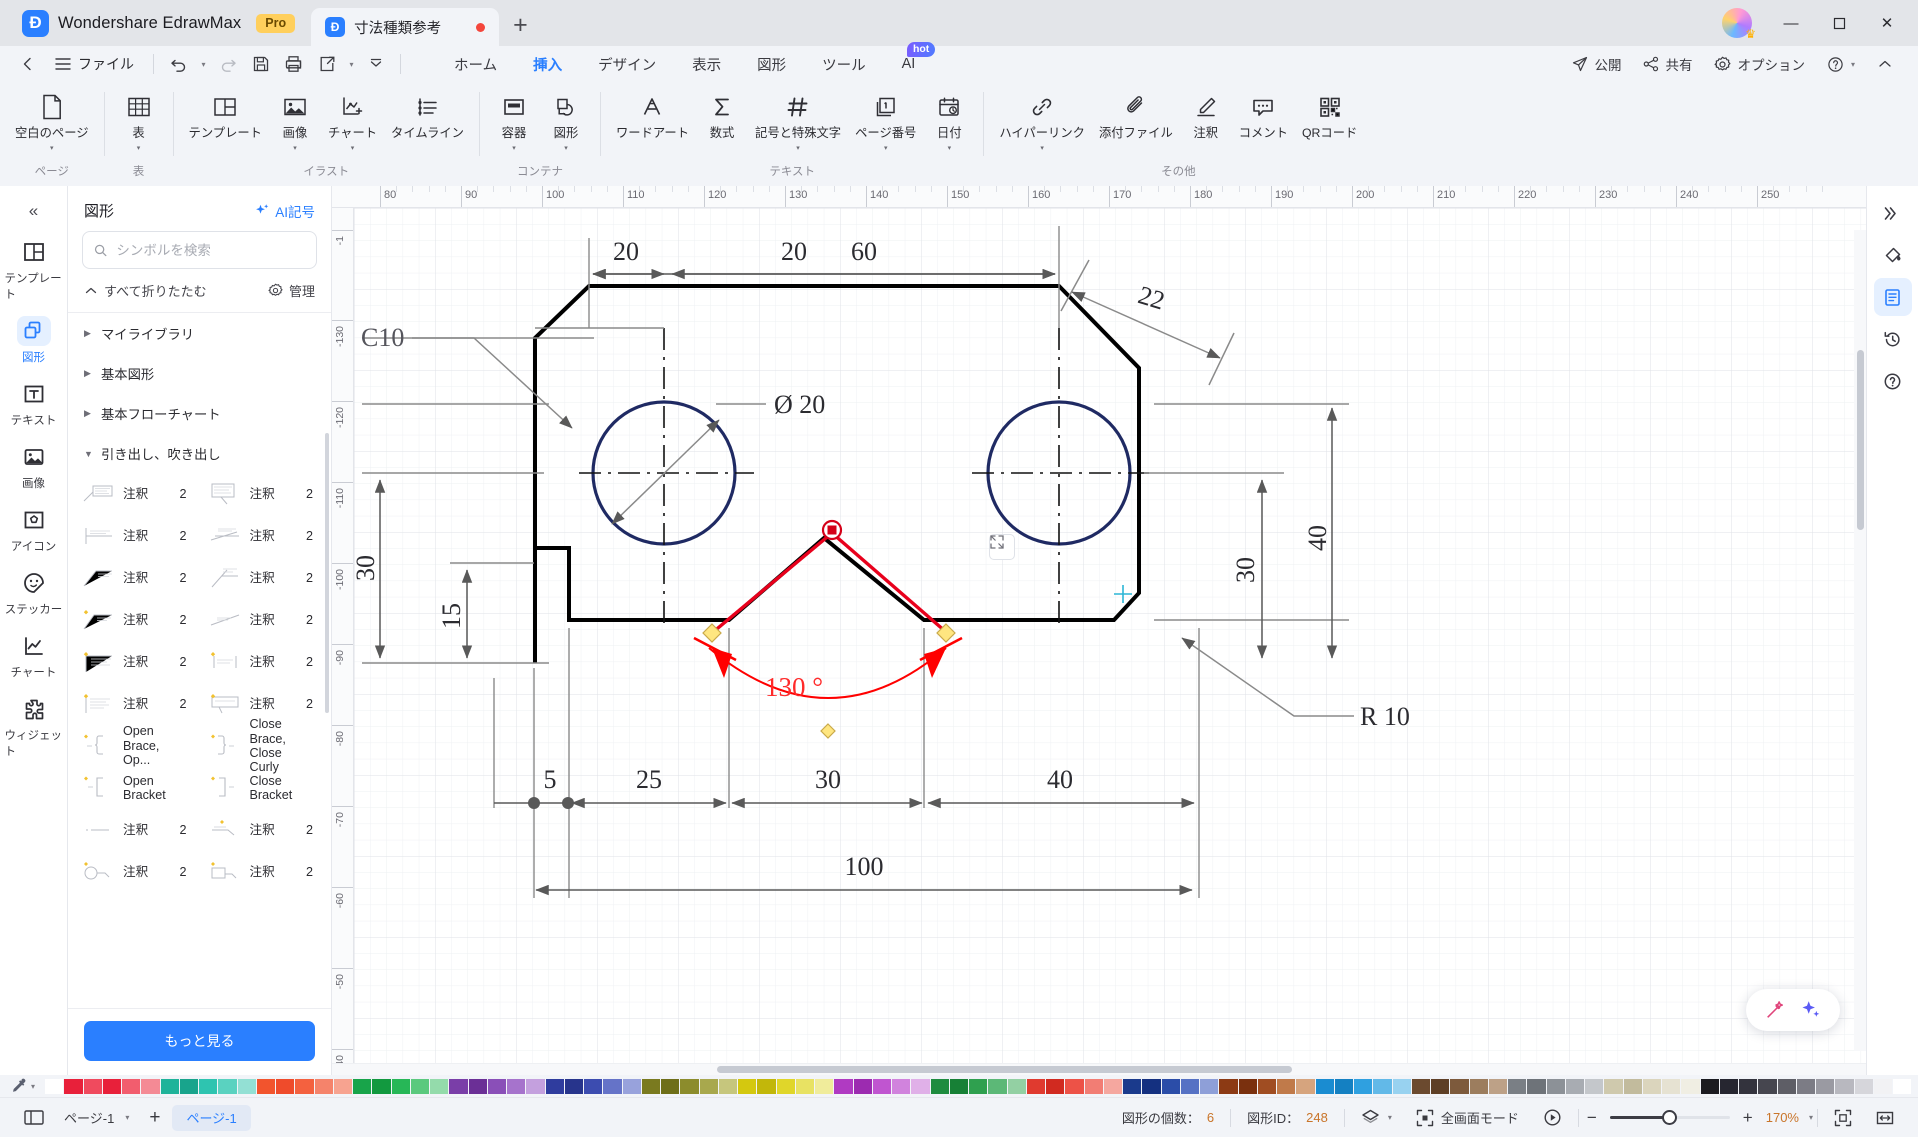 The height and width of the screenshot is (1137, 1918). Describe the element at coordinates (34, 268) in the screenshot. I see `rail-item-template: テンプレート` at that location.